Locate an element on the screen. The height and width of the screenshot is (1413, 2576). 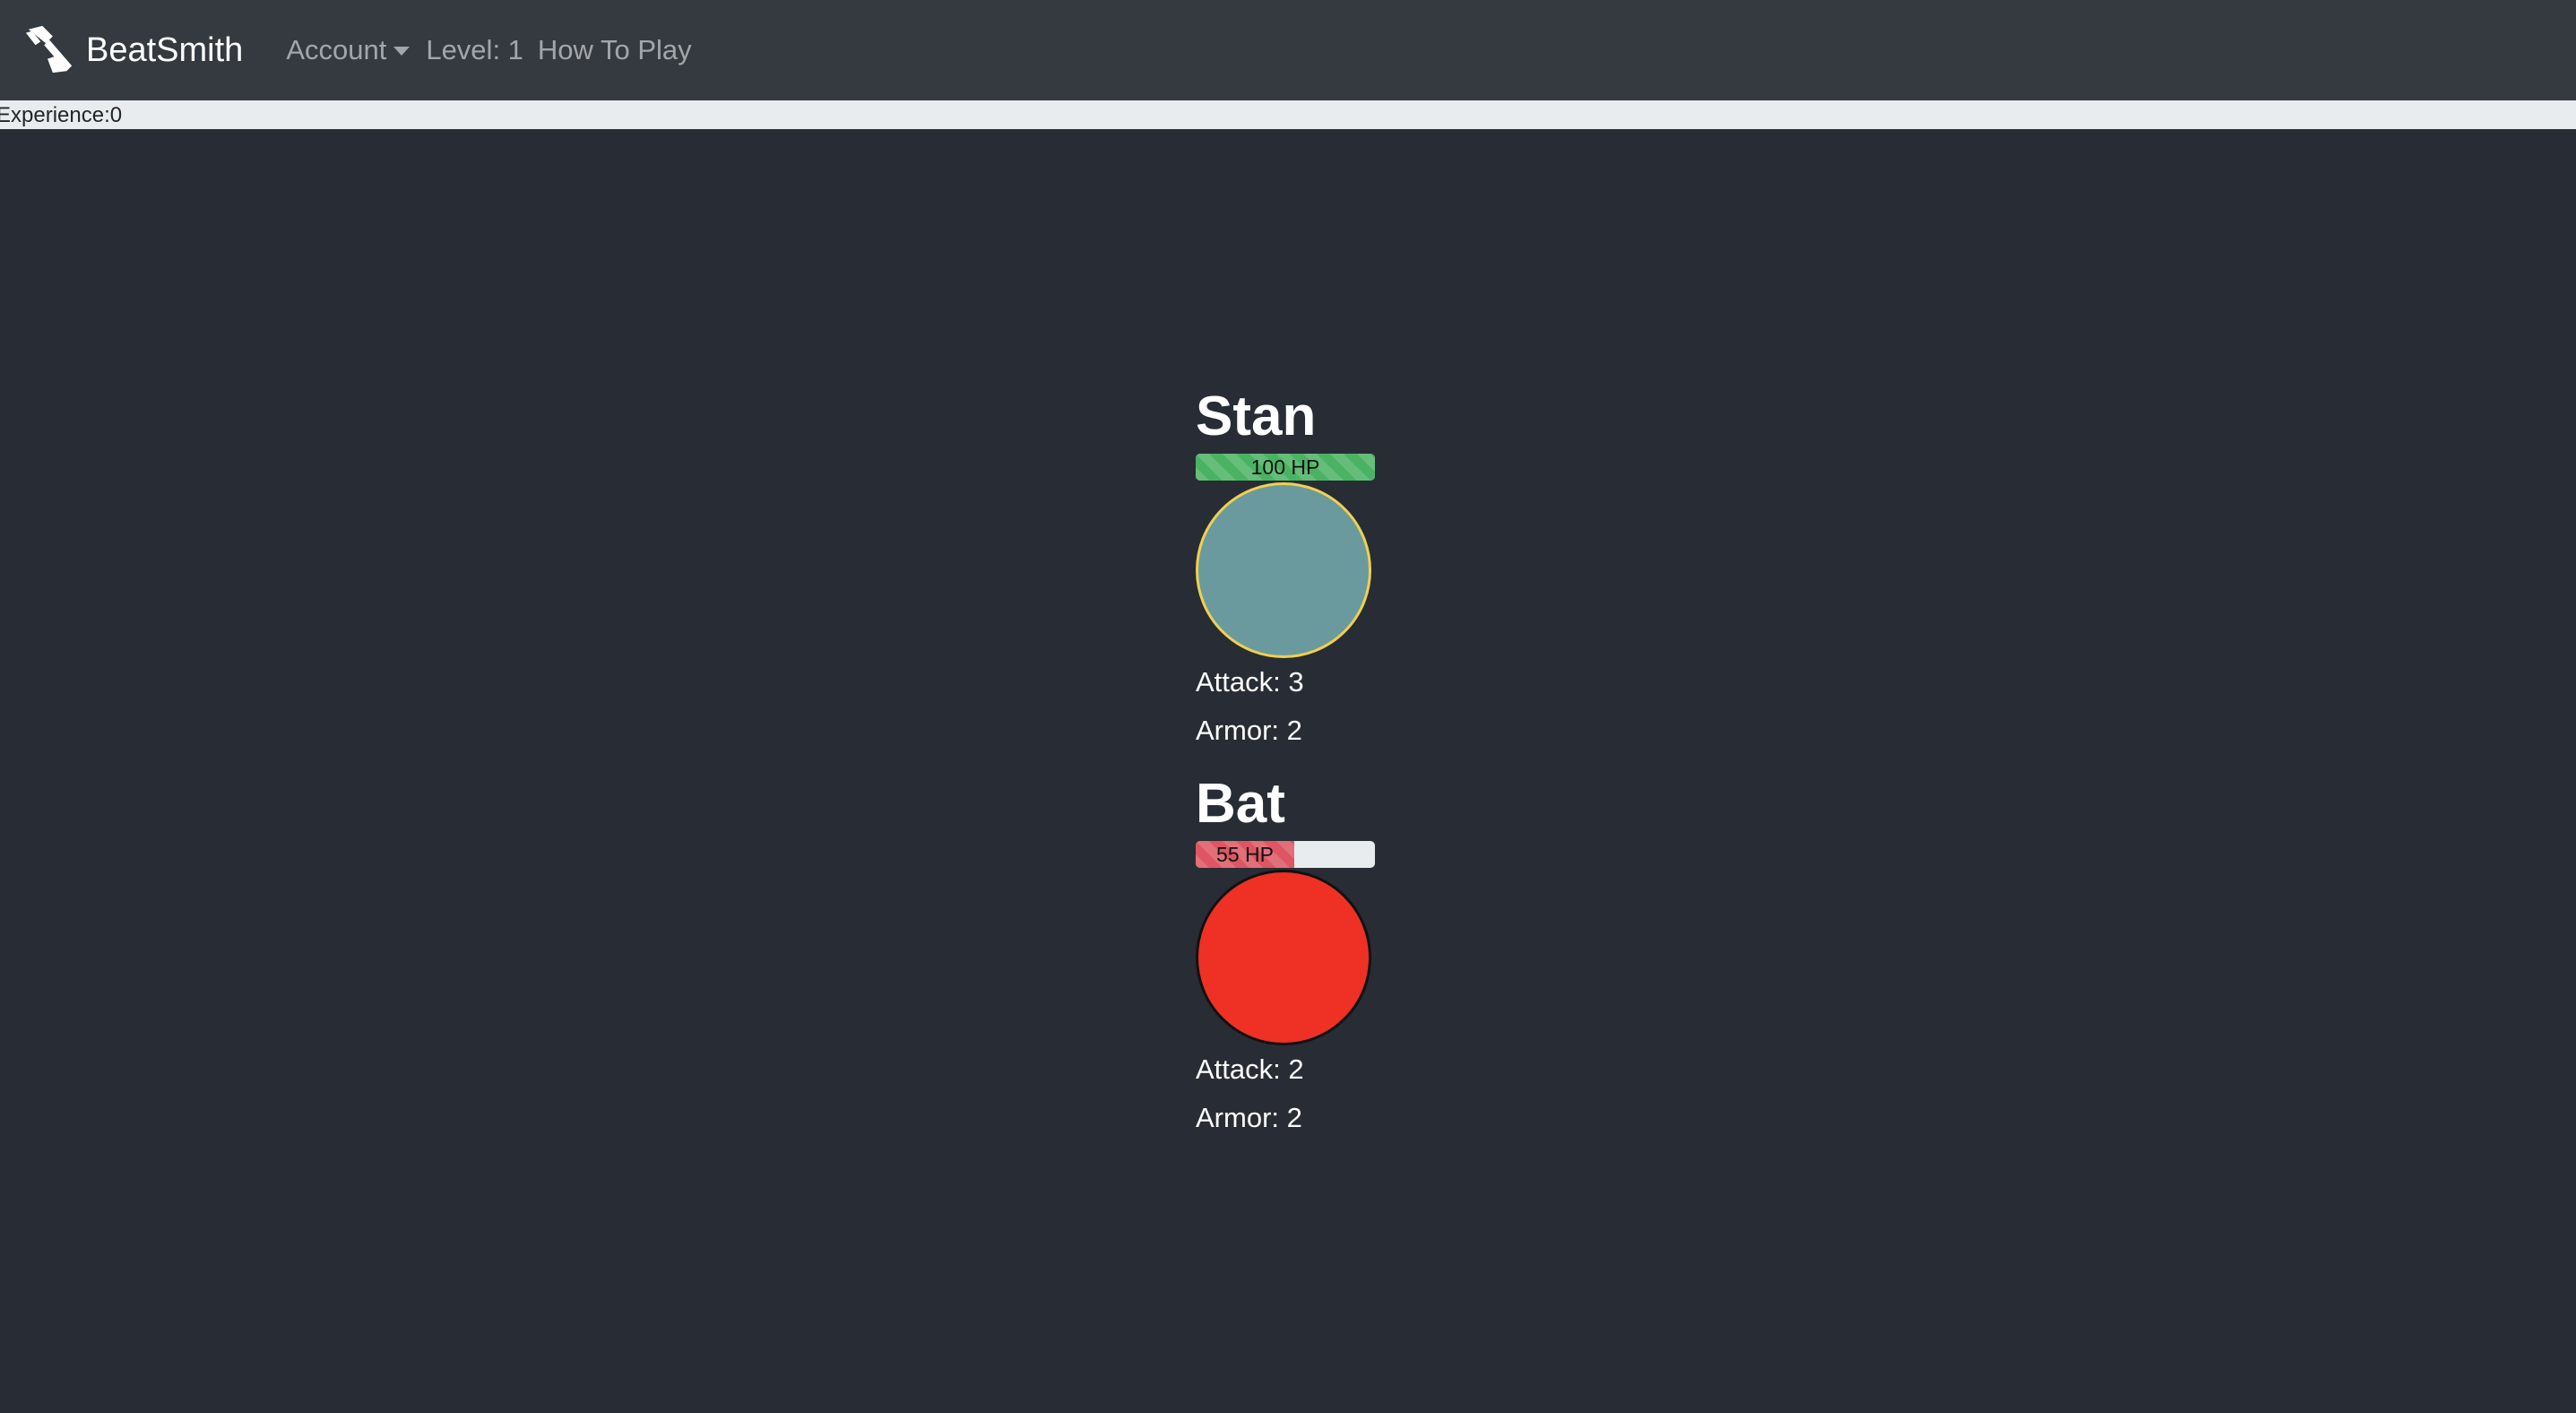
enemy-hp-bar: 55 HP is located at coordinates (1285, 854).